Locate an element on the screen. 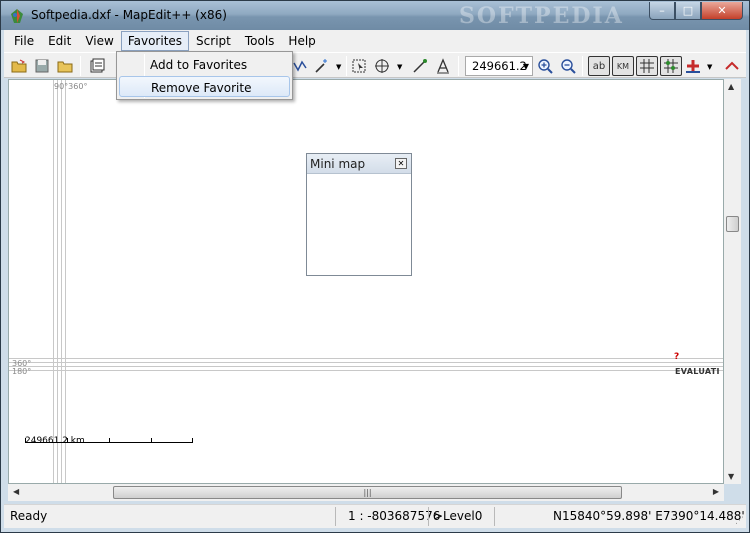 The width and height of the screenshot is (750, 533). minimap-close-icon: ✕ is located at coordinates (401, 163).